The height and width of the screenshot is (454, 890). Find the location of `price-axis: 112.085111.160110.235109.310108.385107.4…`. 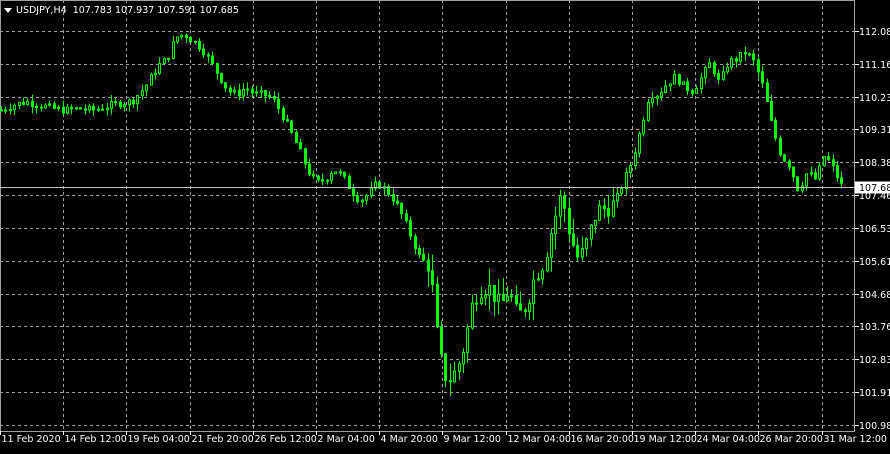

price-axis: 112.085111.160110.235109.310108.385107.4… is located at coordinates (872, 229).